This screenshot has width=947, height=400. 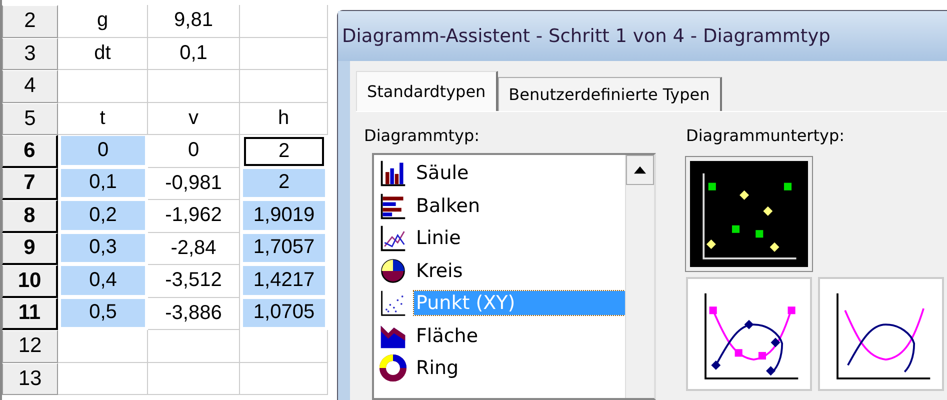 I want to click on pie-chart-icon, so click(x=393, y=270).